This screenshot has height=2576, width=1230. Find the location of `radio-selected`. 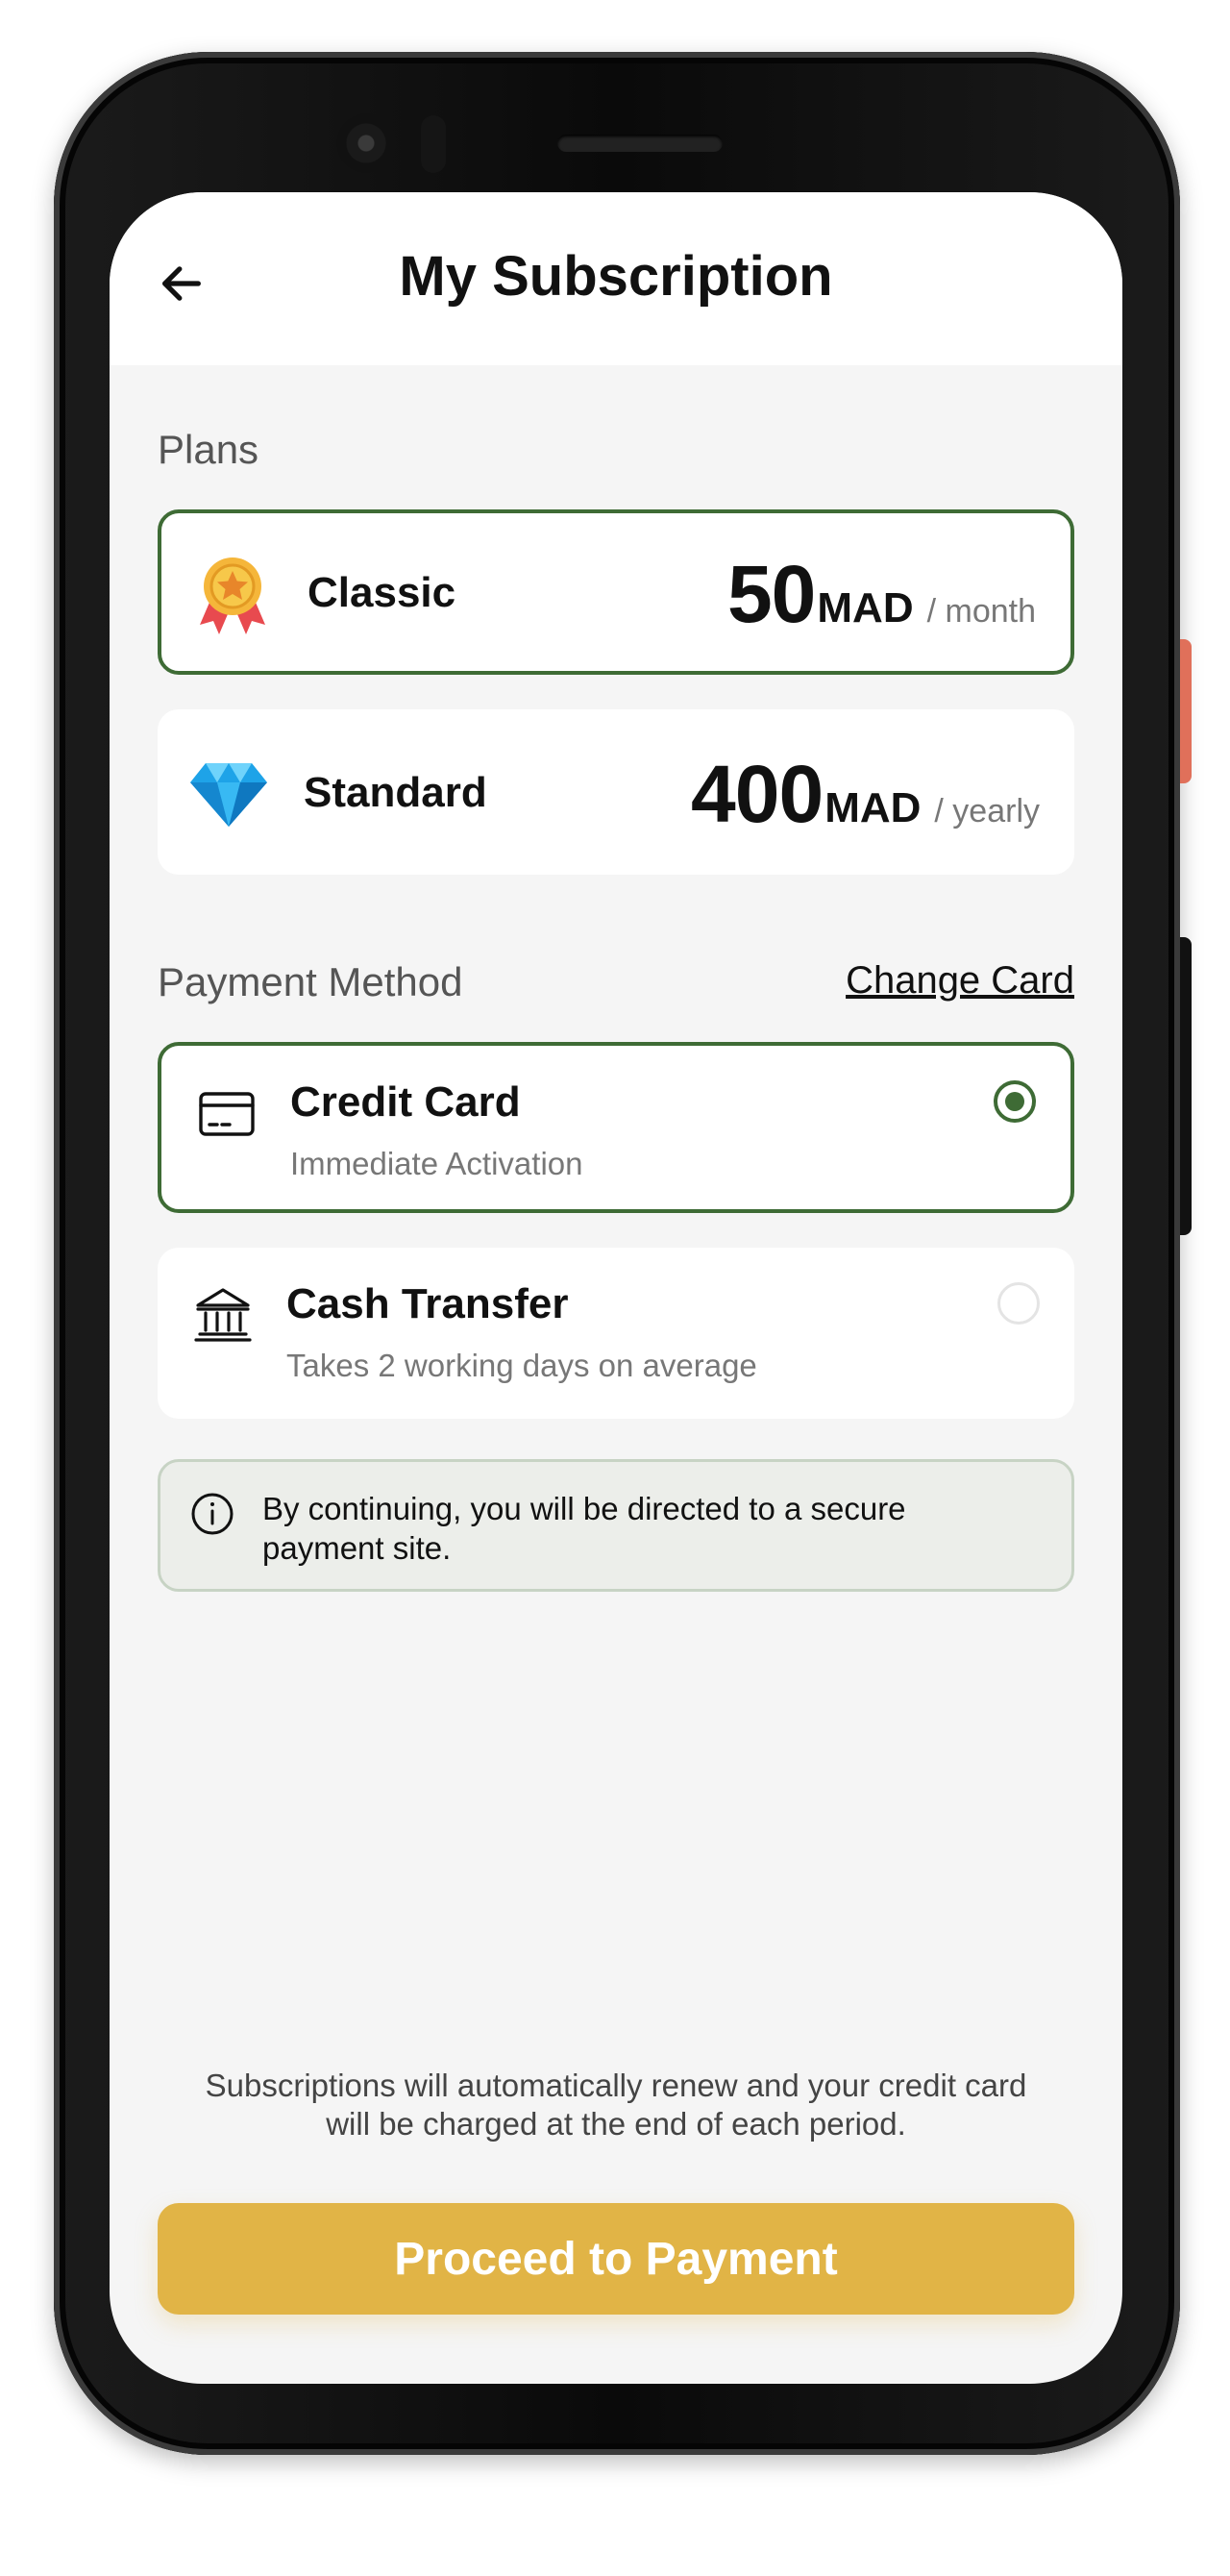

radio-selected is located at coordinates (1015, 1101).